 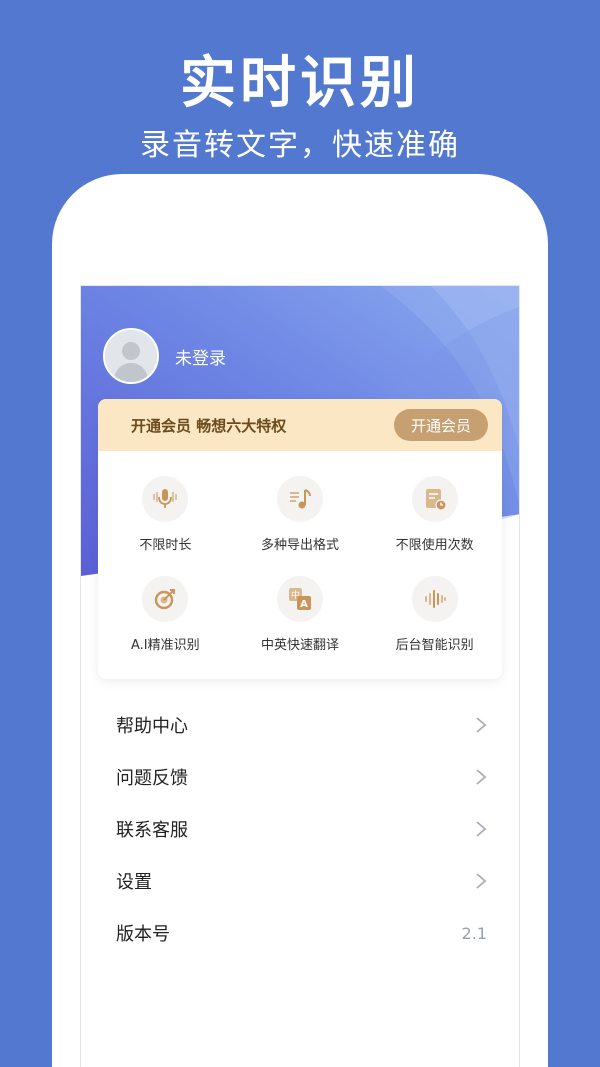 What do you see at coordinates (200, 356) in the screenshot?
I see `login-status: 未登录` at bounding box center [200, 356].